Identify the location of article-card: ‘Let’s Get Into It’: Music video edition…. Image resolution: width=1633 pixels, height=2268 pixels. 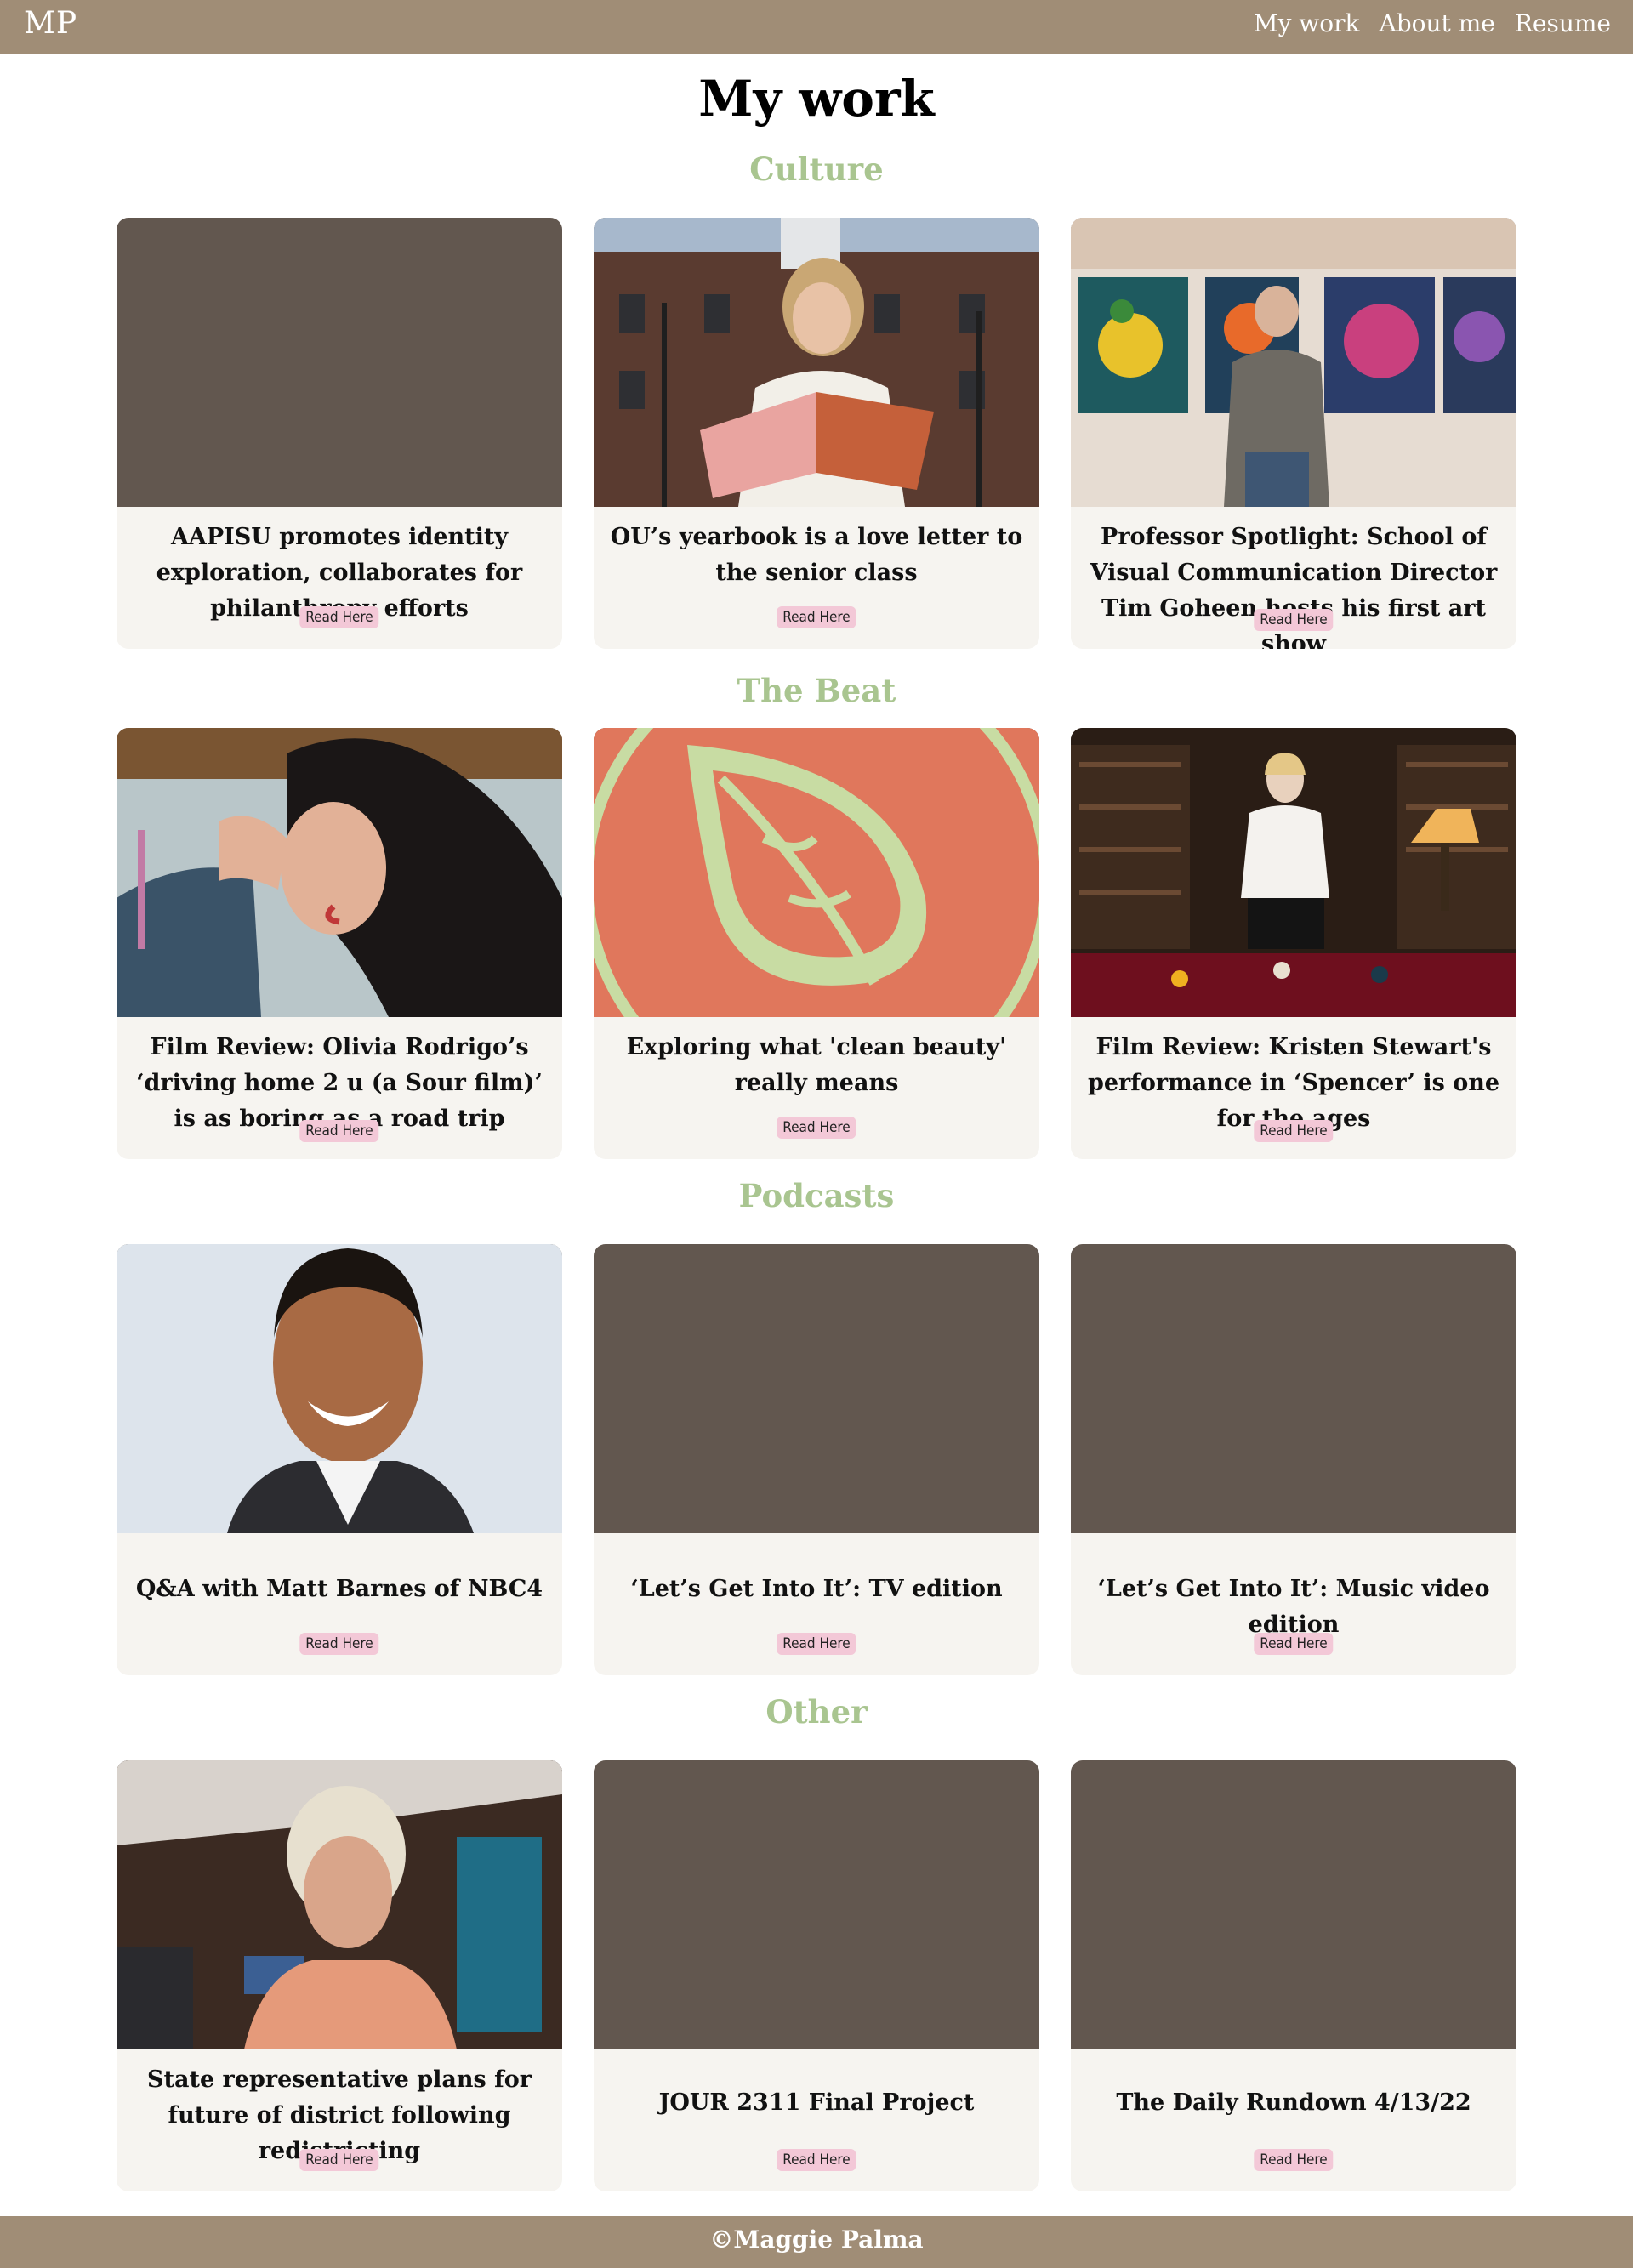
(1293, 1459).